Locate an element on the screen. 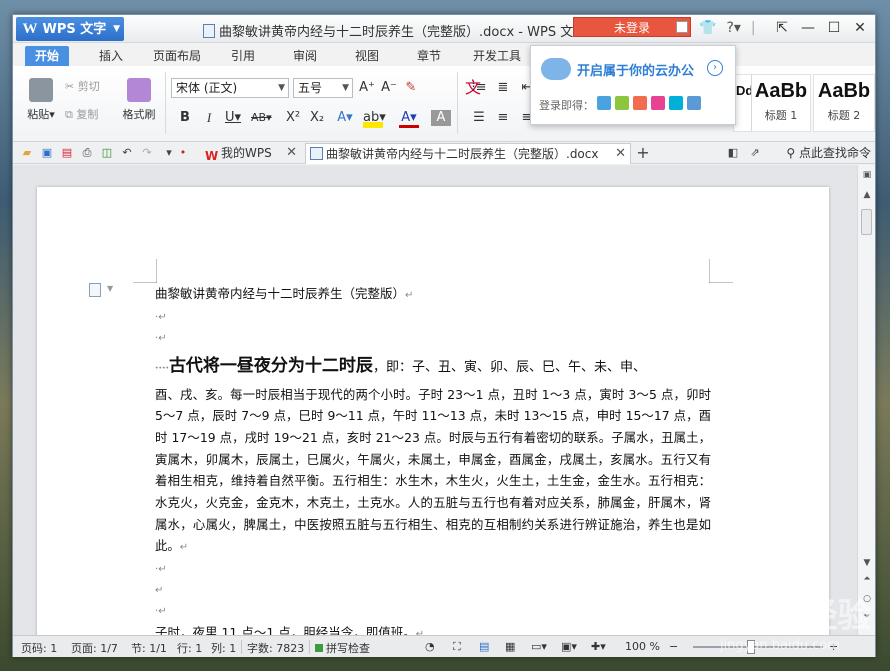 This screenshot has width=890, height=671. number-list-icon: ≣ is located at coordinates (503, 88).